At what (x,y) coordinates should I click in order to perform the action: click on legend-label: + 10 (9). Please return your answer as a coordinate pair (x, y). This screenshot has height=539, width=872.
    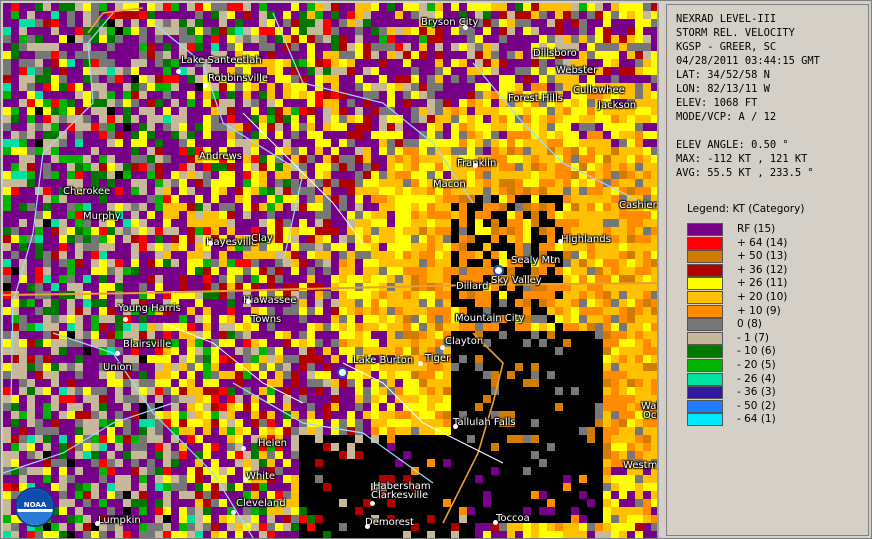
    Looking at the image, I should click on (759, 310).